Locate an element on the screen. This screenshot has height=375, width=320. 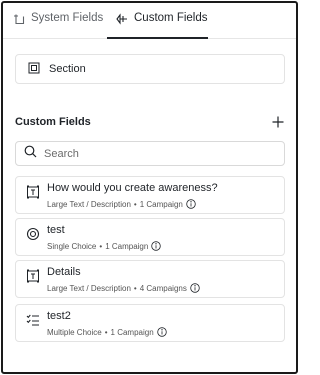
field-meta: Large Text / Description • 4 Campaigns is located at coordinates (123, 288).